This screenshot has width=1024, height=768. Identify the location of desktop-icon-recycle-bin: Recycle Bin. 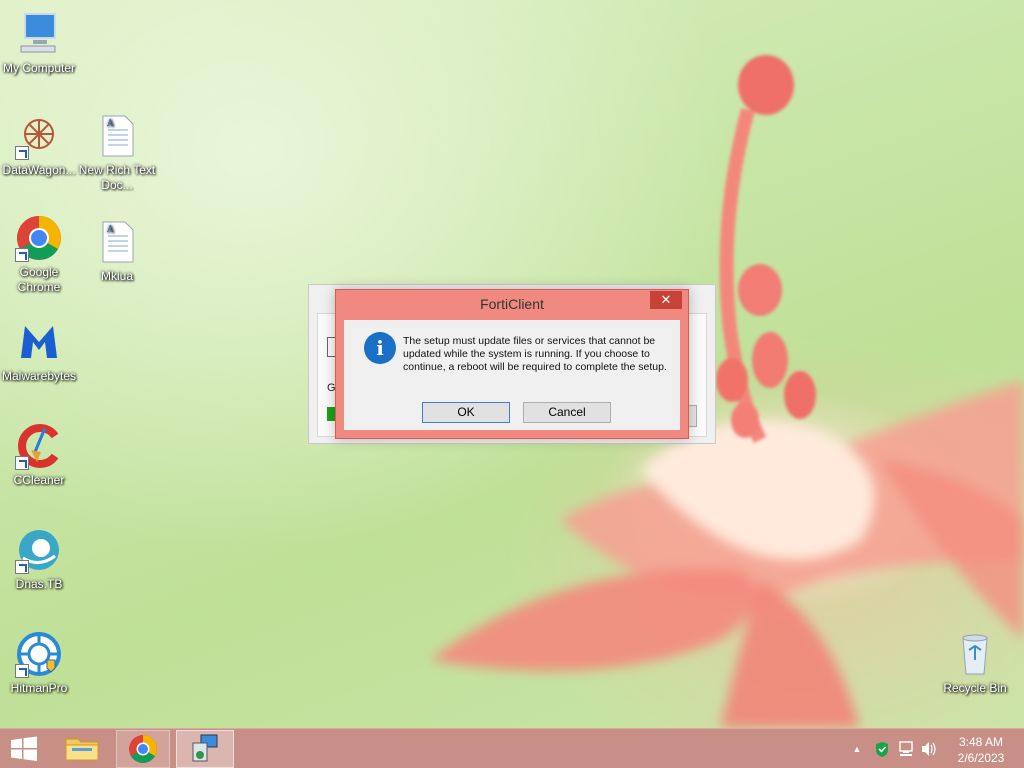
(975, 663).